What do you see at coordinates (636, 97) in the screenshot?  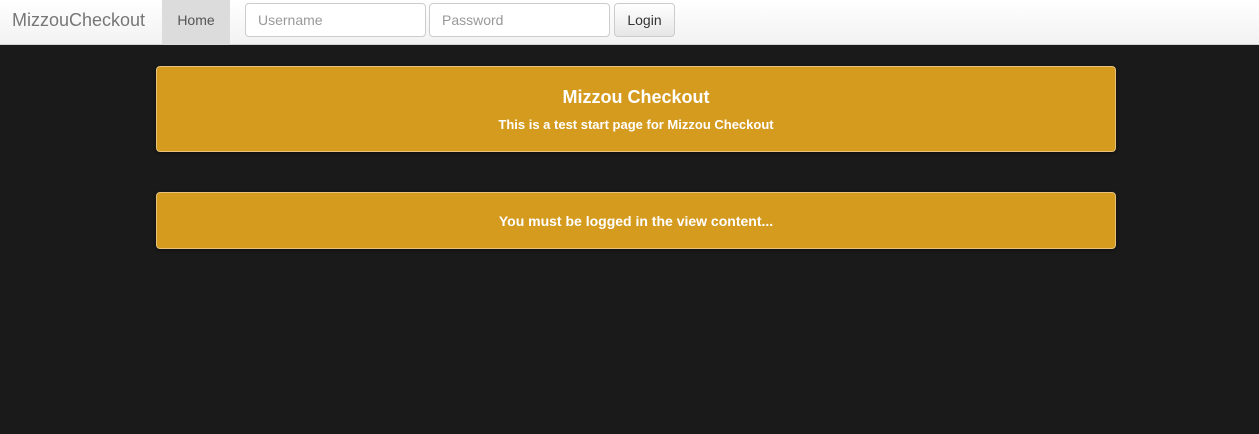 I see `hero-title: Mizzou Checkout` at bounding box center [636, 97].